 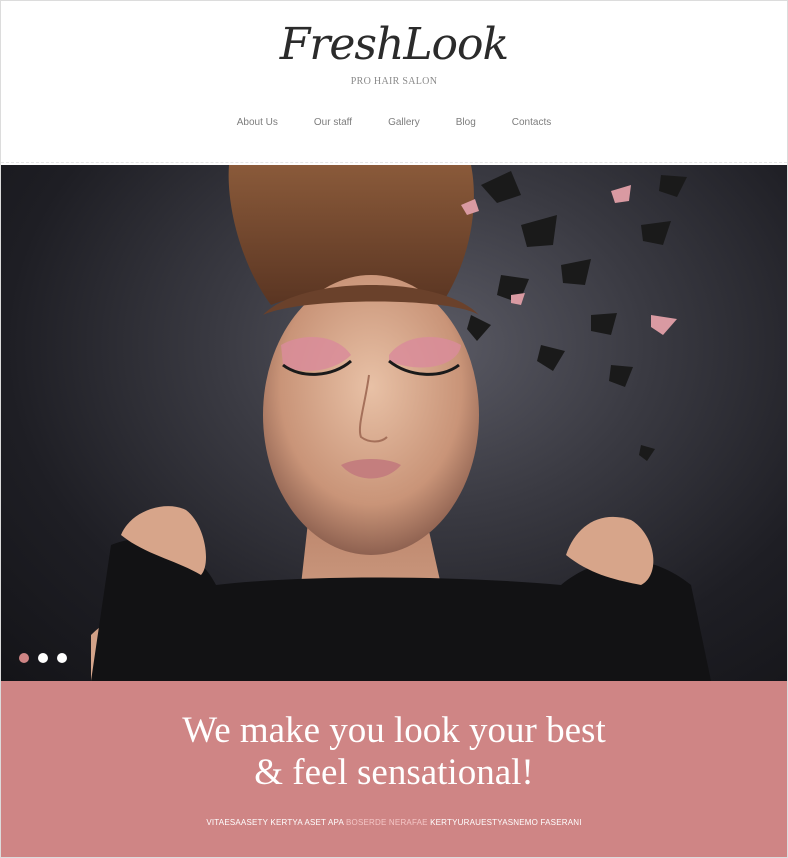 What do you see at coordinates (275, 822) in the screenshot?
I see `banner-subtext-part1: VITAESAASETY KERTYA ASET APA` at bounding box center [275, 822].